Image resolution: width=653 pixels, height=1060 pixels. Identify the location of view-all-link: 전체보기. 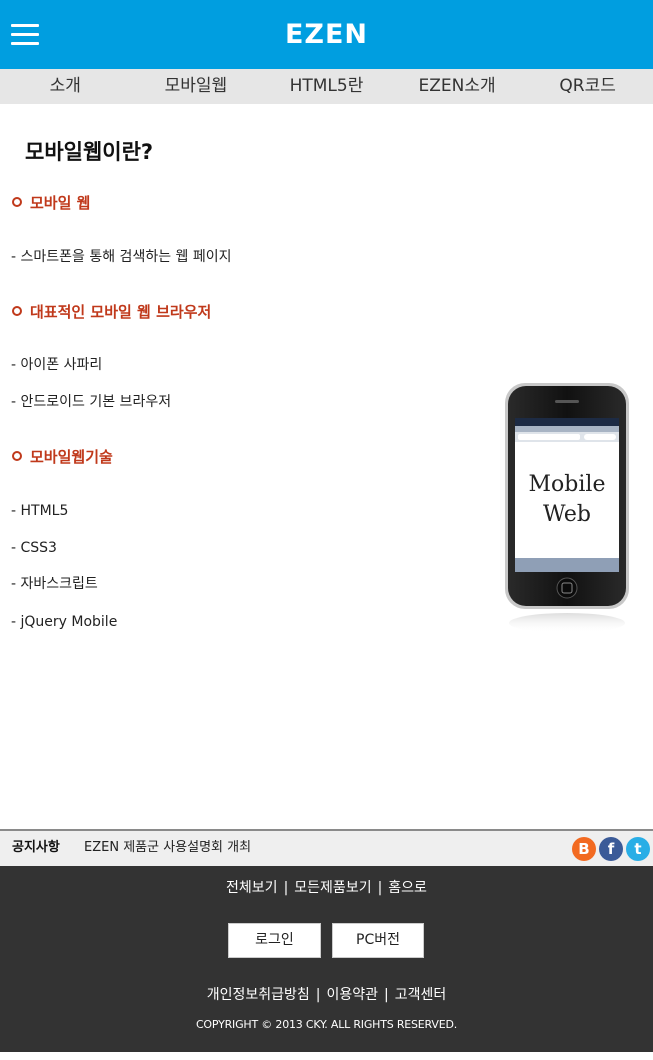
(252, 888).